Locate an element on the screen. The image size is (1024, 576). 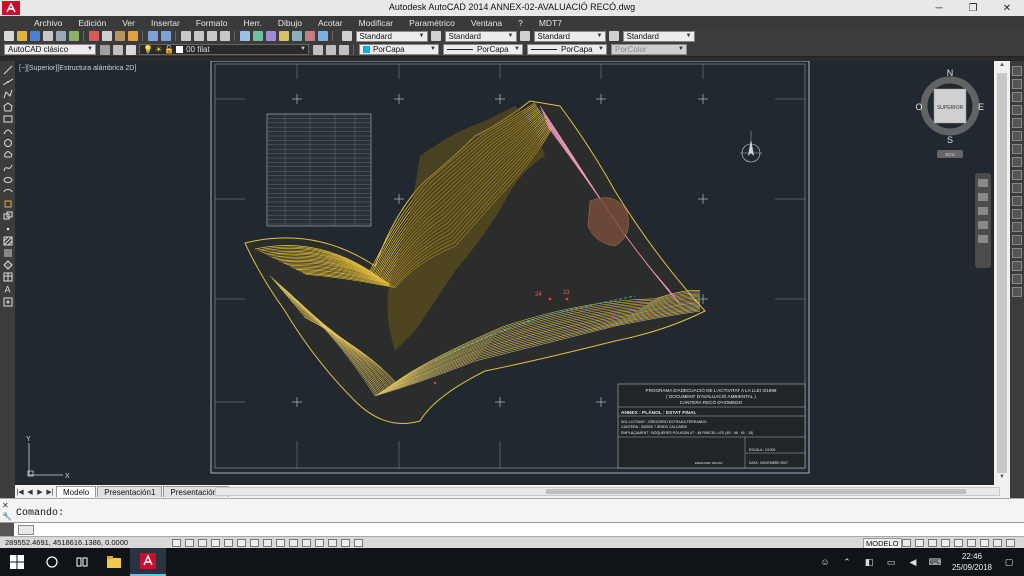
status-menu-icon is located at coordinates (997, 543).